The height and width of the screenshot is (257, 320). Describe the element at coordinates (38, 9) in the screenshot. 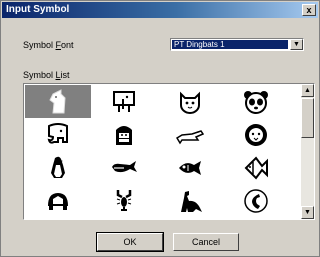

I see `window-title: Input Symbol` at that location.